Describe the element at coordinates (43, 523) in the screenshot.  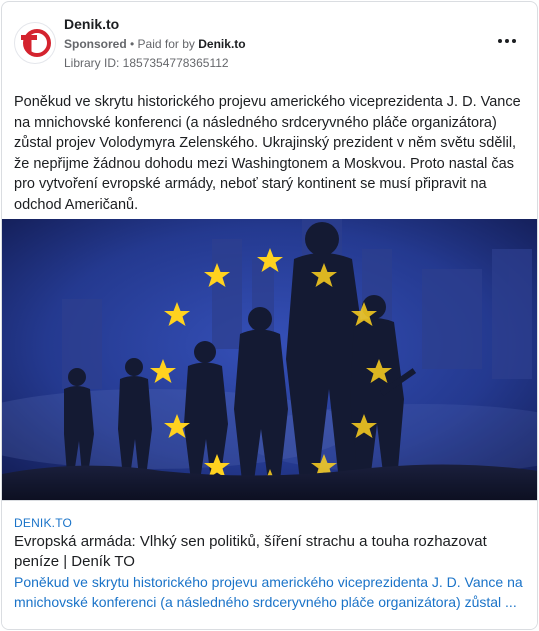
I see `link-domain: DENIK.TO` at that location.